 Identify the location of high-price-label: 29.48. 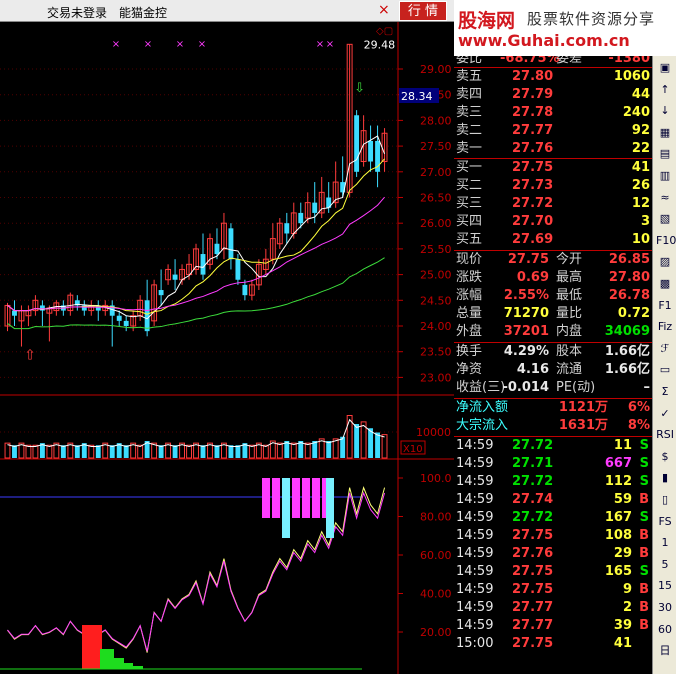
(380, 44).